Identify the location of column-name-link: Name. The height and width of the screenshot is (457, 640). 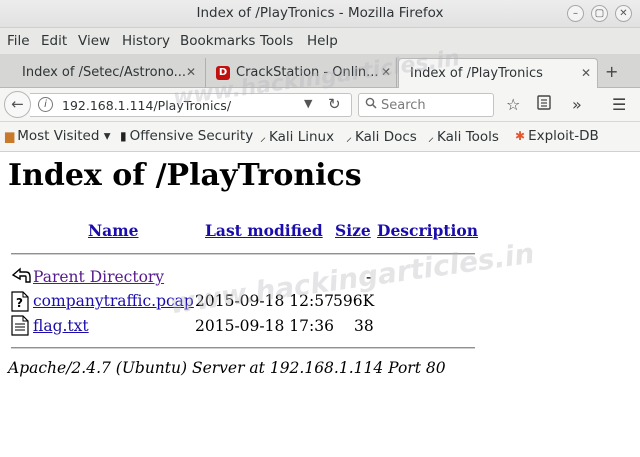
(113, 230).